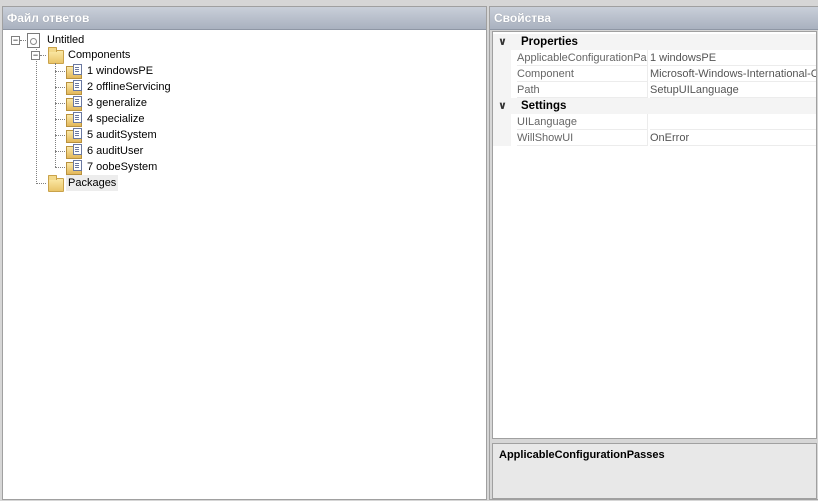 The image size is (818, 501). I want to click on property-row: WillShowUI OnError, so click(654, 138).